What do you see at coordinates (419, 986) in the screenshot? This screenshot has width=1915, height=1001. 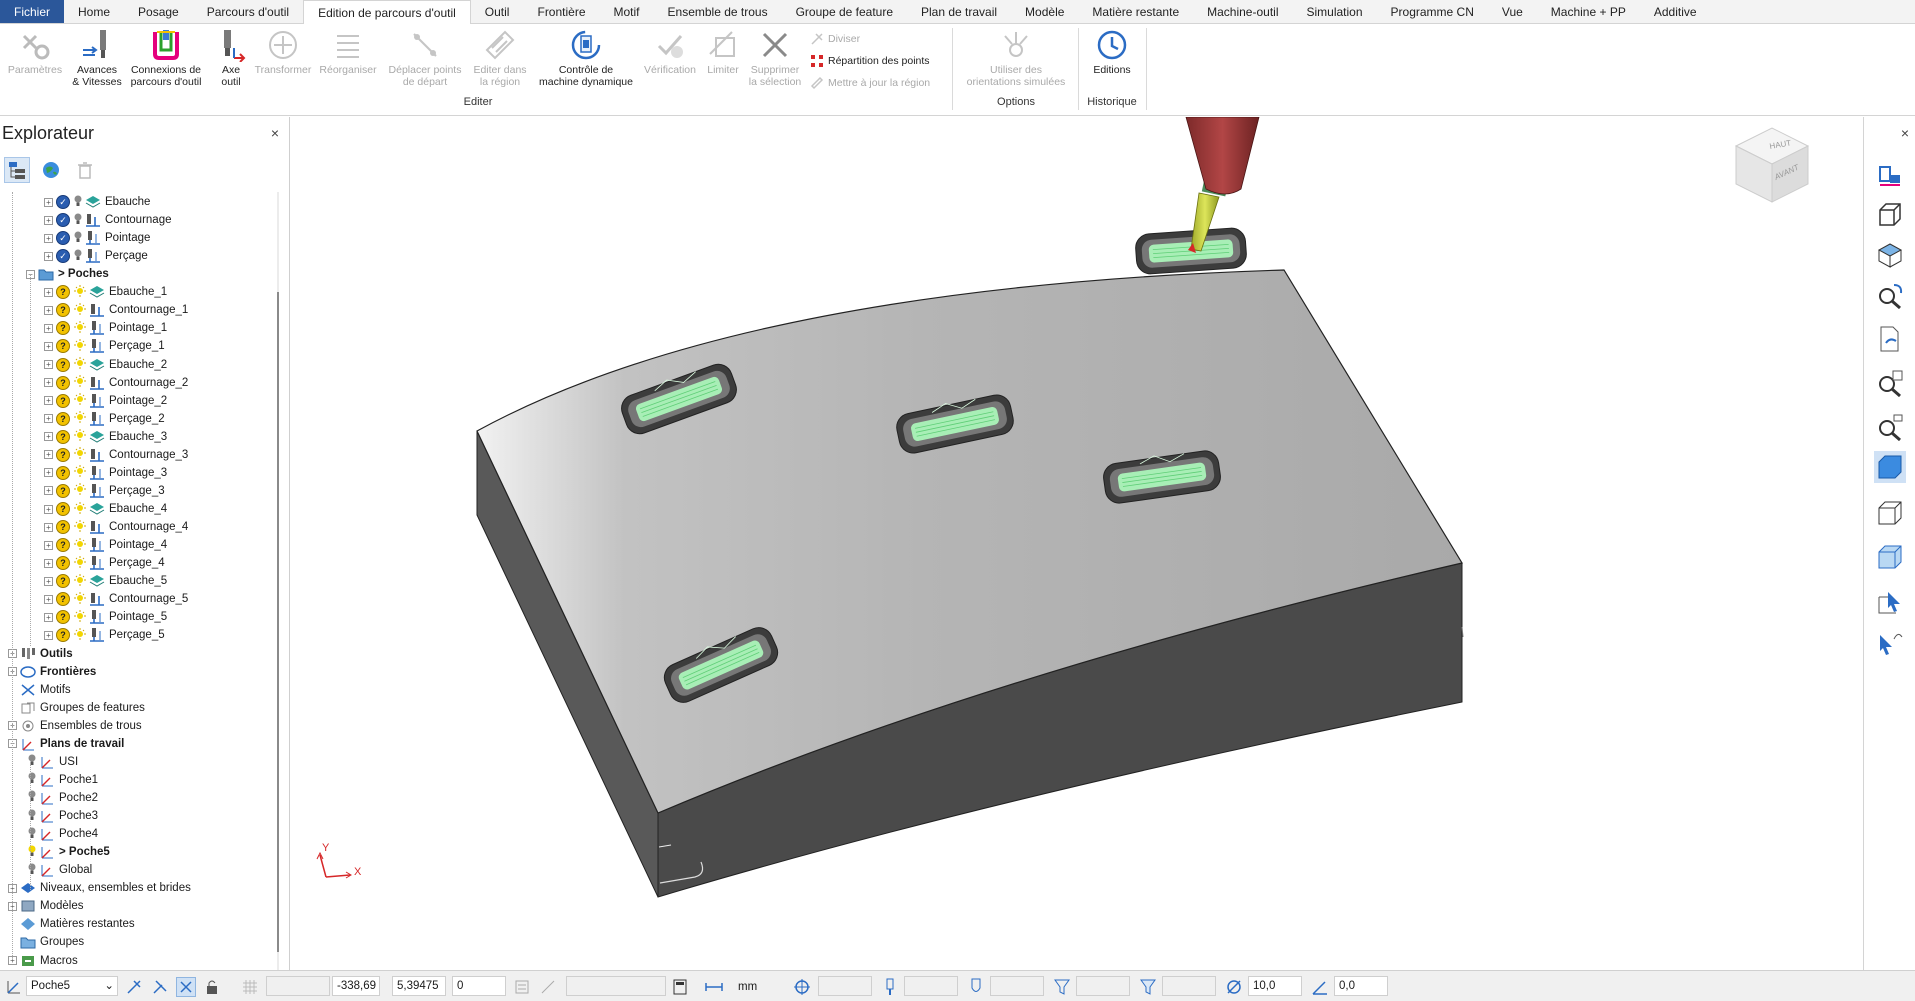 I see `coord-y-field: 5,39475` at bounding box center [419, 986].